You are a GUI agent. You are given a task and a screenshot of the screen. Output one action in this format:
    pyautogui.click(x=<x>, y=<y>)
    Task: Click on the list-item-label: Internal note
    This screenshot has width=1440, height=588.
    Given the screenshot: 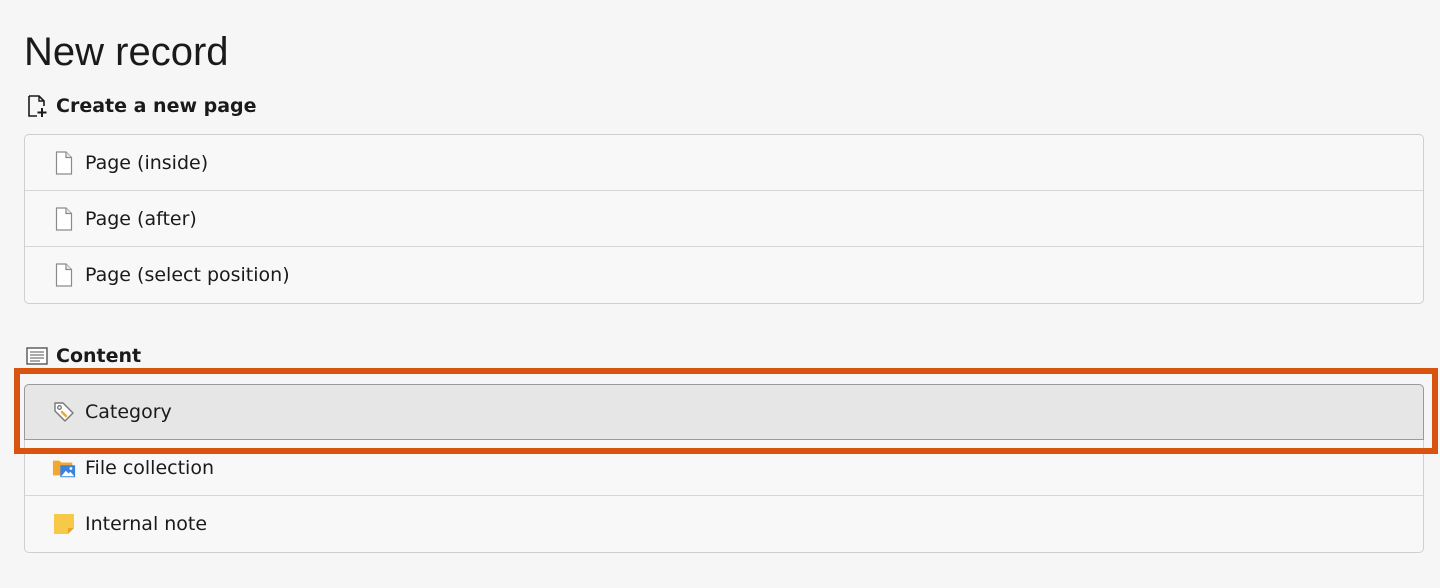 What is the action you would take?
    pyautogui.click(x=146, y=524)
    